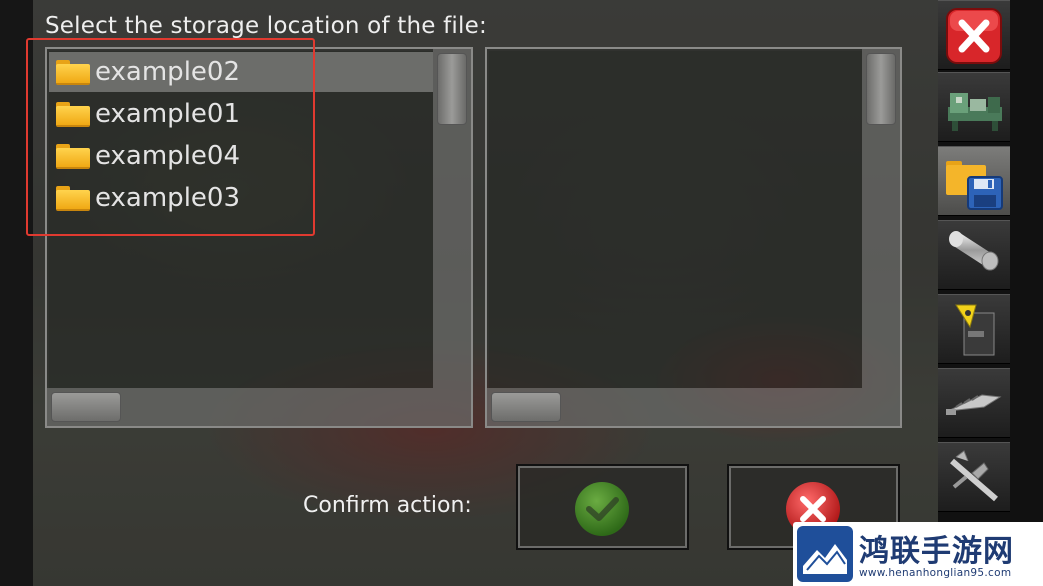  Describe the element at coordinates (990, 293) in the screenshot. I see `side-toolbar` at that location.